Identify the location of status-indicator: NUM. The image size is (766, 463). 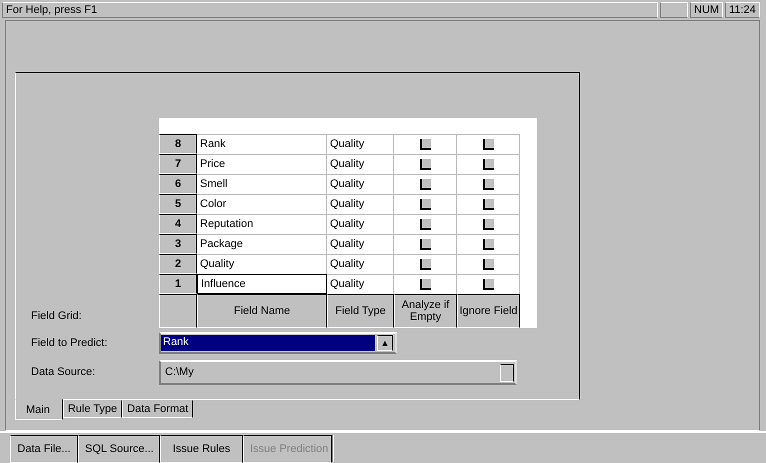
(707, 10).